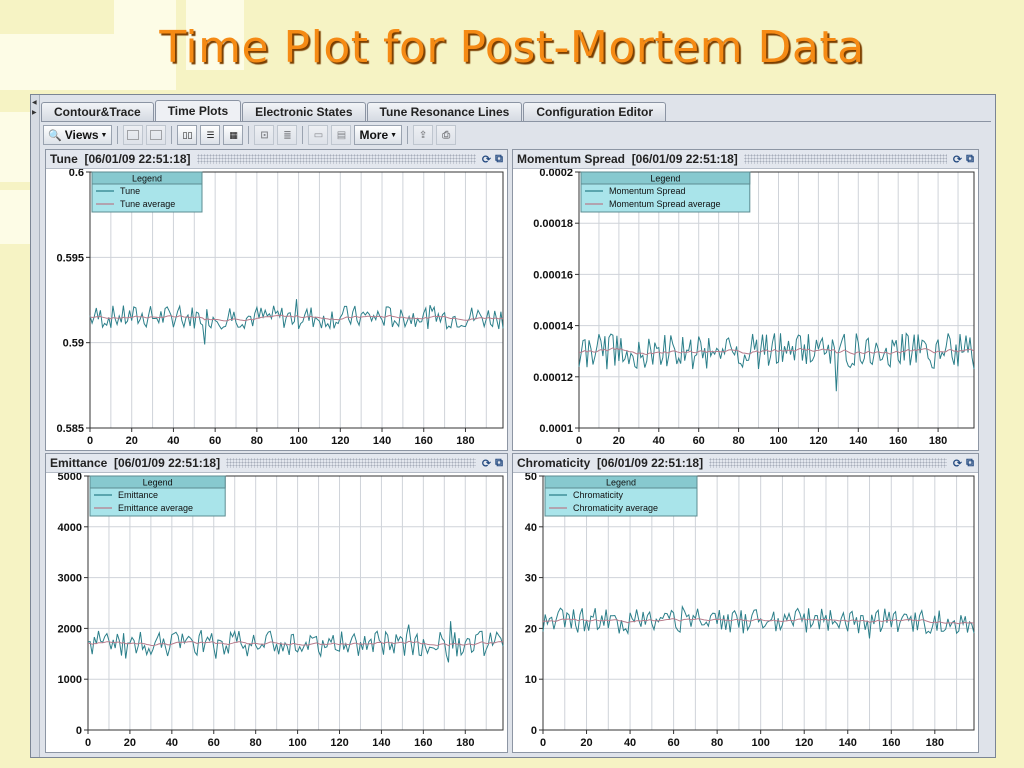  Describe the element at coordinates (531, 629) in the screenshot. I see `y-tick-label: 20` at that location.